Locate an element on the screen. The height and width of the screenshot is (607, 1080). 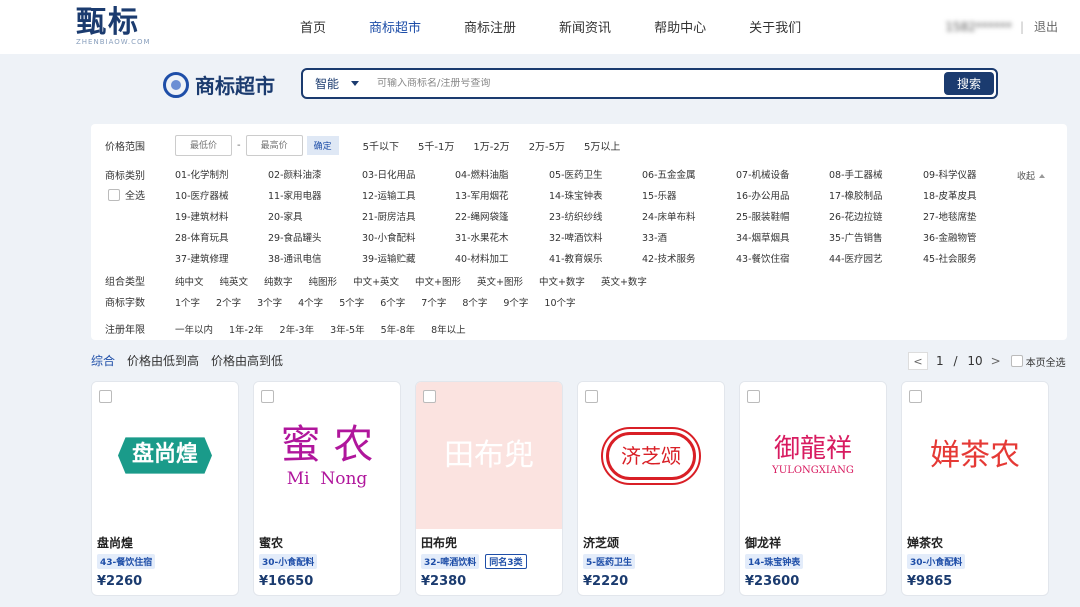
chars-option: 10个字 is located at coordinates (559, 302).